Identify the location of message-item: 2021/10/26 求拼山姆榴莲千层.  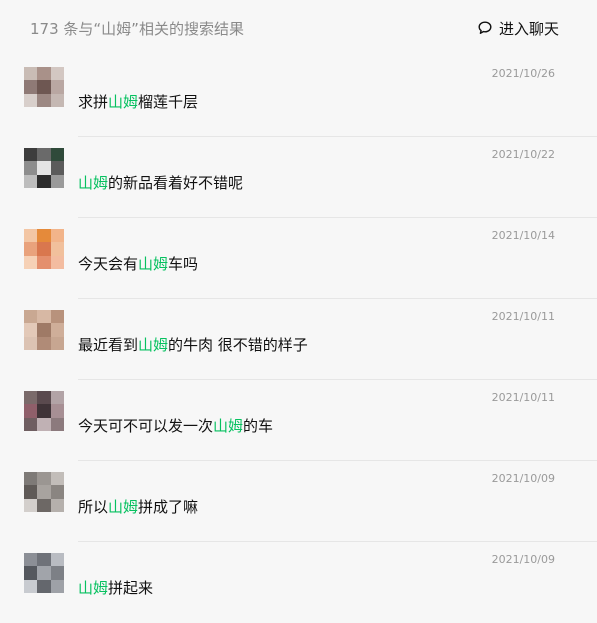
(310, 96).